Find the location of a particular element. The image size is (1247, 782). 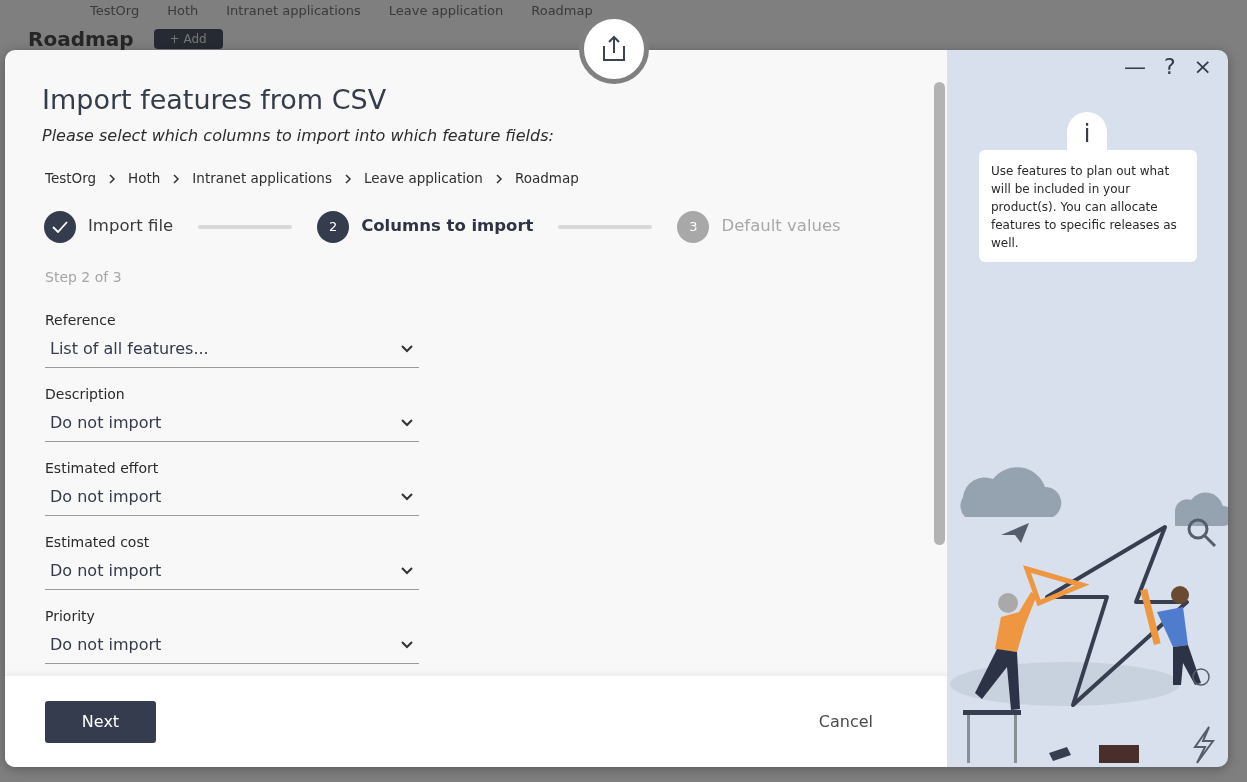

field-label: Estimated effort is located at coordinates (102, 468).